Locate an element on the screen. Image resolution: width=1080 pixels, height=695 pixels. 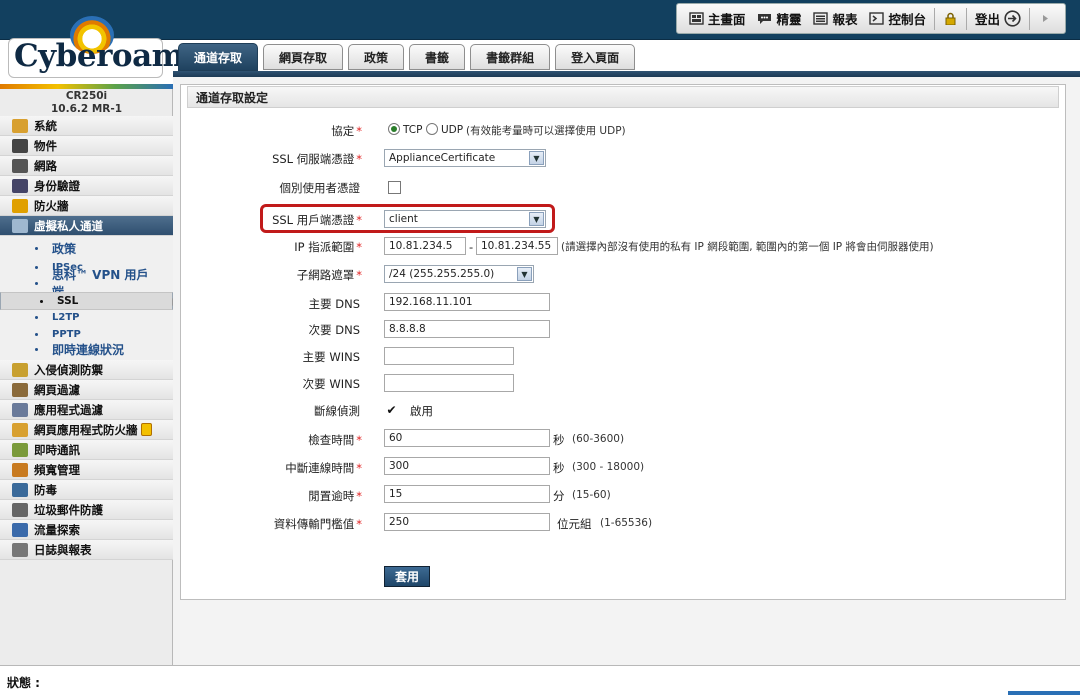
ssl-client-cert-select: client ▼ is located at coordinates (465, 219).